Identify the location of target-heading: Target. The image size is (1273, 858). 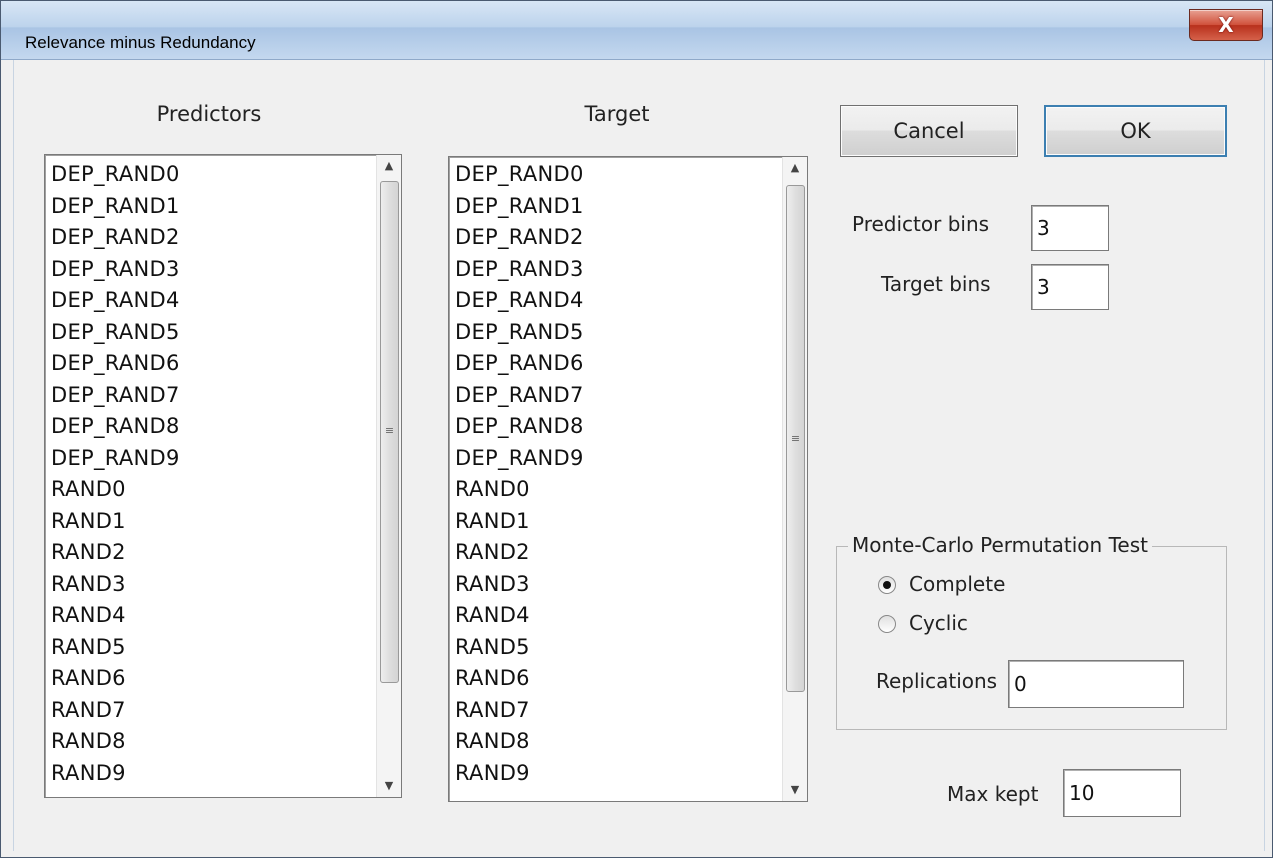
(617, 114).